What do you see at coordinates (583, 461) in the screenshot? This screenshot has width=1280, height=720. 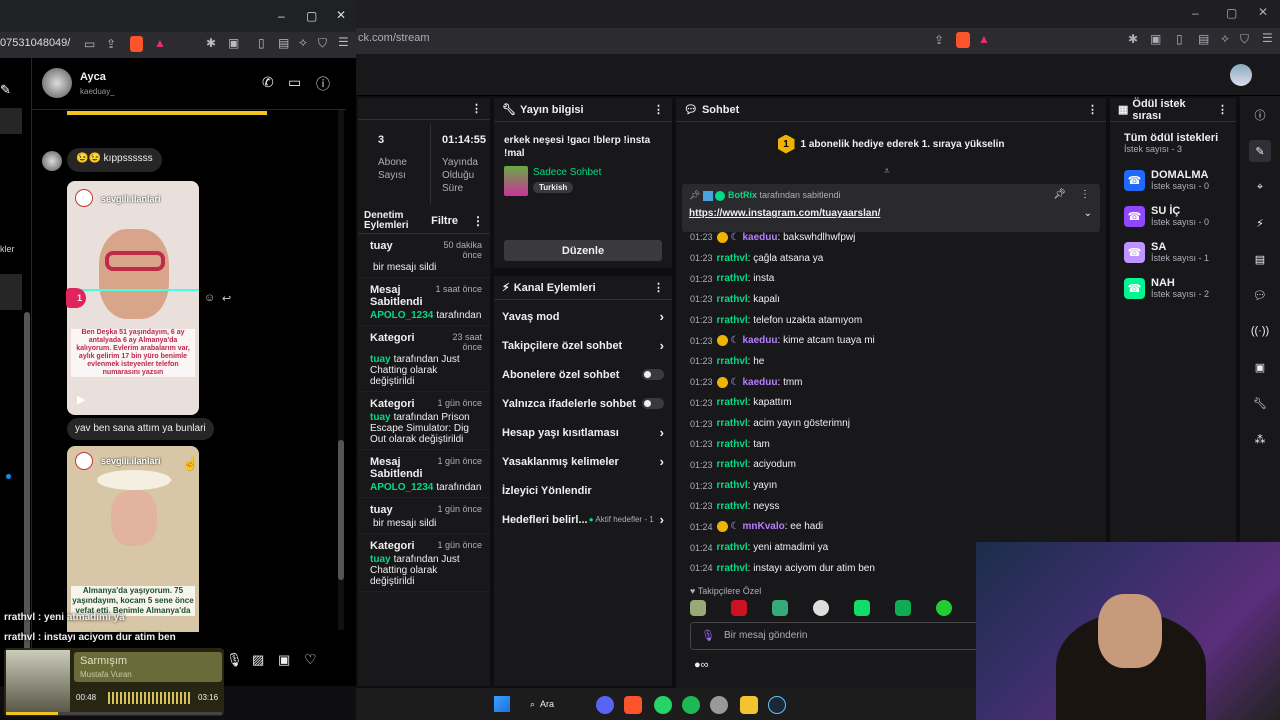 I see `channel-action-item: Yasaklanmış kelimeler ›` at bounding box center [583, 461].